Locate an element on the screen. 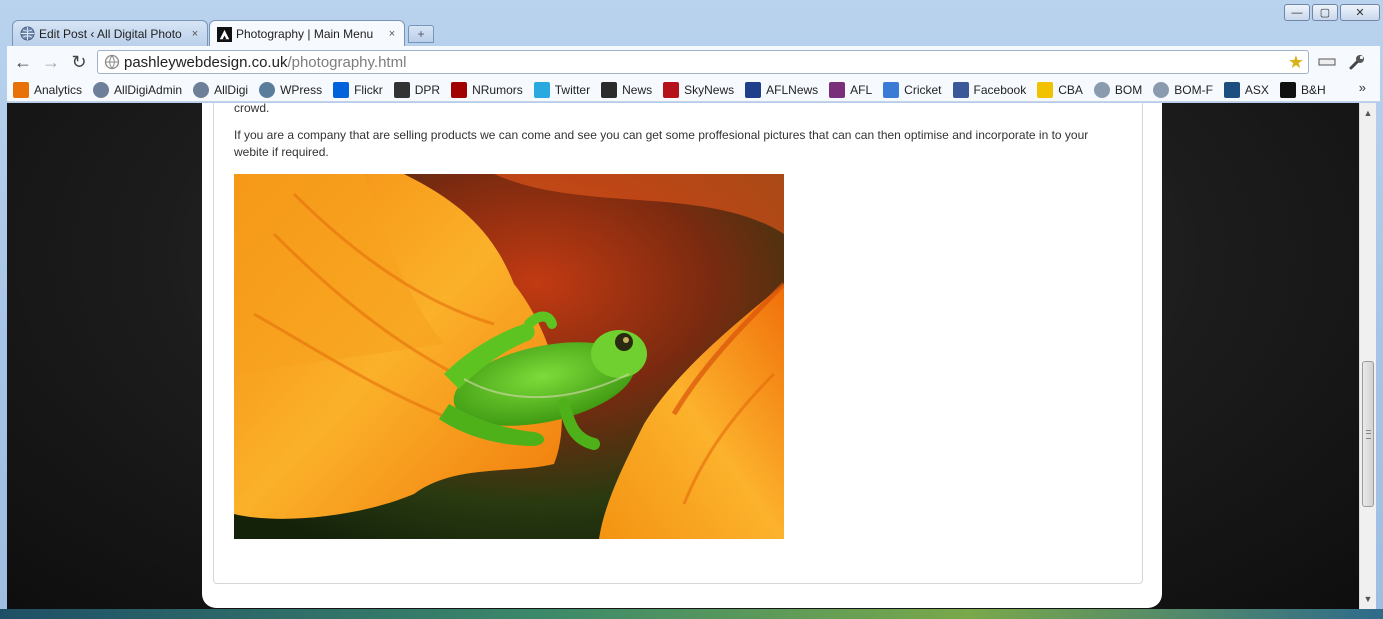 The width and height of the screenshot is (1383, 619). bookmark-aflnews: AFLNews is located at coordinates (782, 89).